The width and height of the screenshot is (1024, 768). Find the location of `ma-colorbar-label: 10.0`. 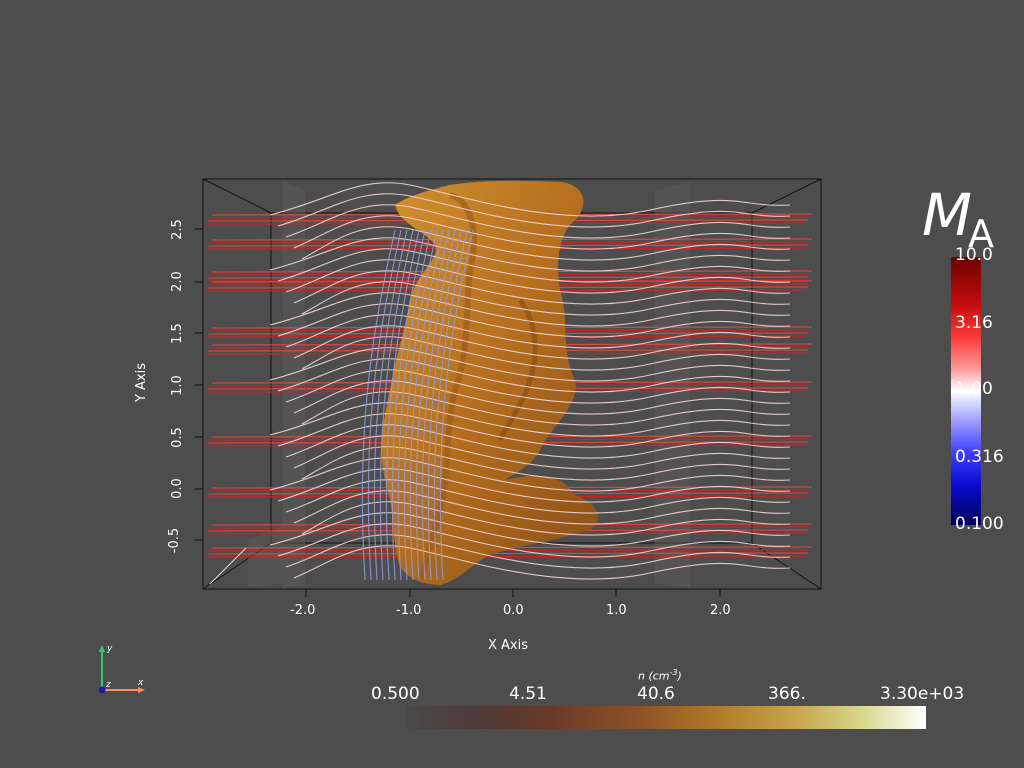

ma-colorbar-label: 10.0 is located at coordinates (974, 255).